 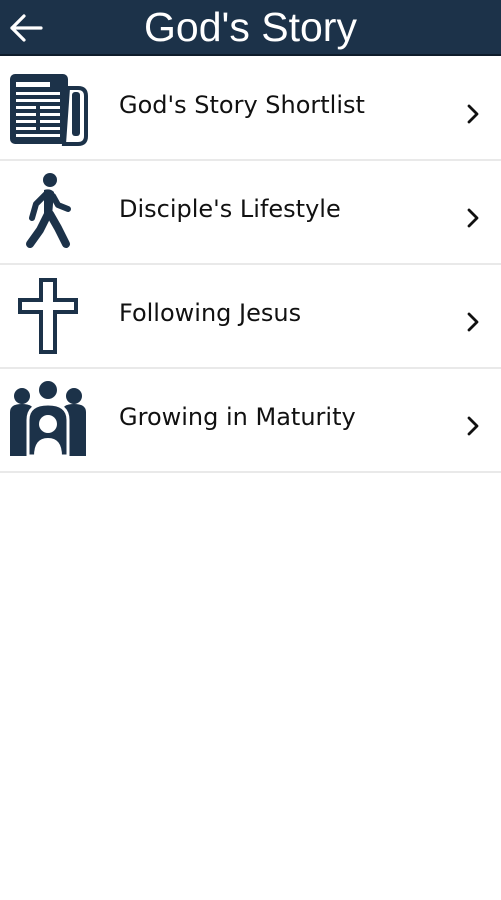 I want to click on menu-item-growing-in-maturity: Growing in Maturity, so click(x=250, y=421).